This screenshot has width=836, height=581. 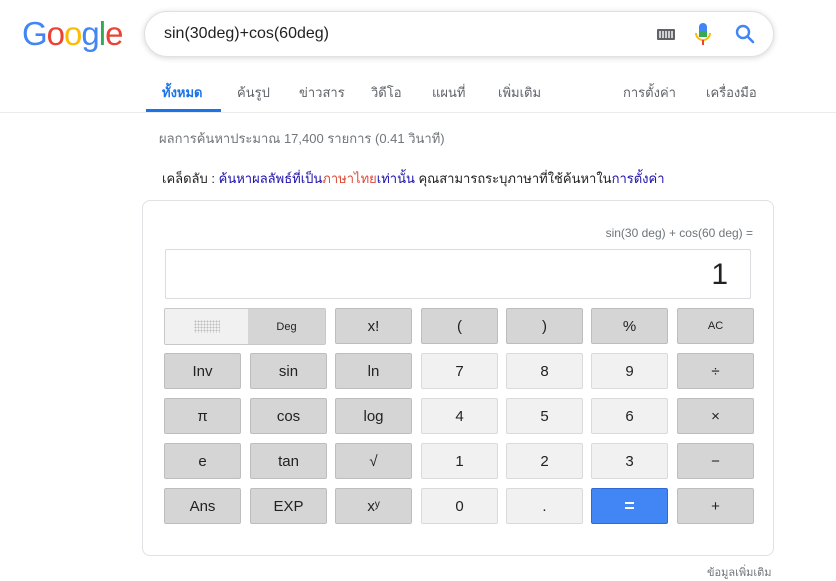 What do you see at coordinates (544, 371) in the screenshot?
I see `digit-8-button: 8` at bounding box center [544, 371].